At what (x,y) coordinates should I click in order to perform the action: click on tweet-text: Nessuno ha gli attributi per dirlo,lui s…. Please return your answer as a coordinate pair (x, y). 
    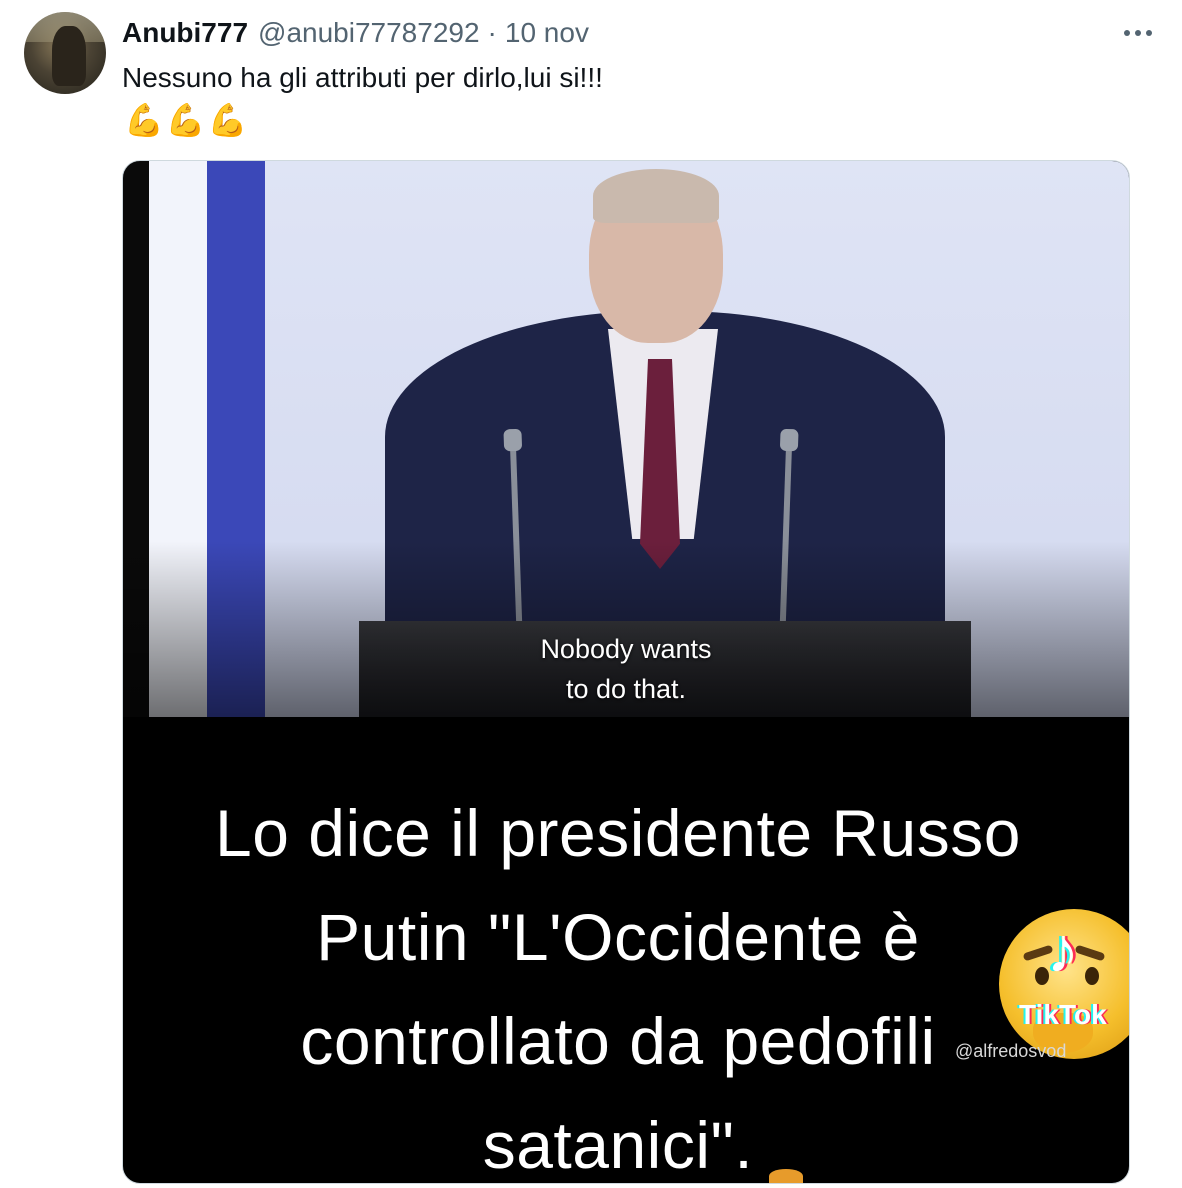
    Looking at the image, I should click on (362, 77).